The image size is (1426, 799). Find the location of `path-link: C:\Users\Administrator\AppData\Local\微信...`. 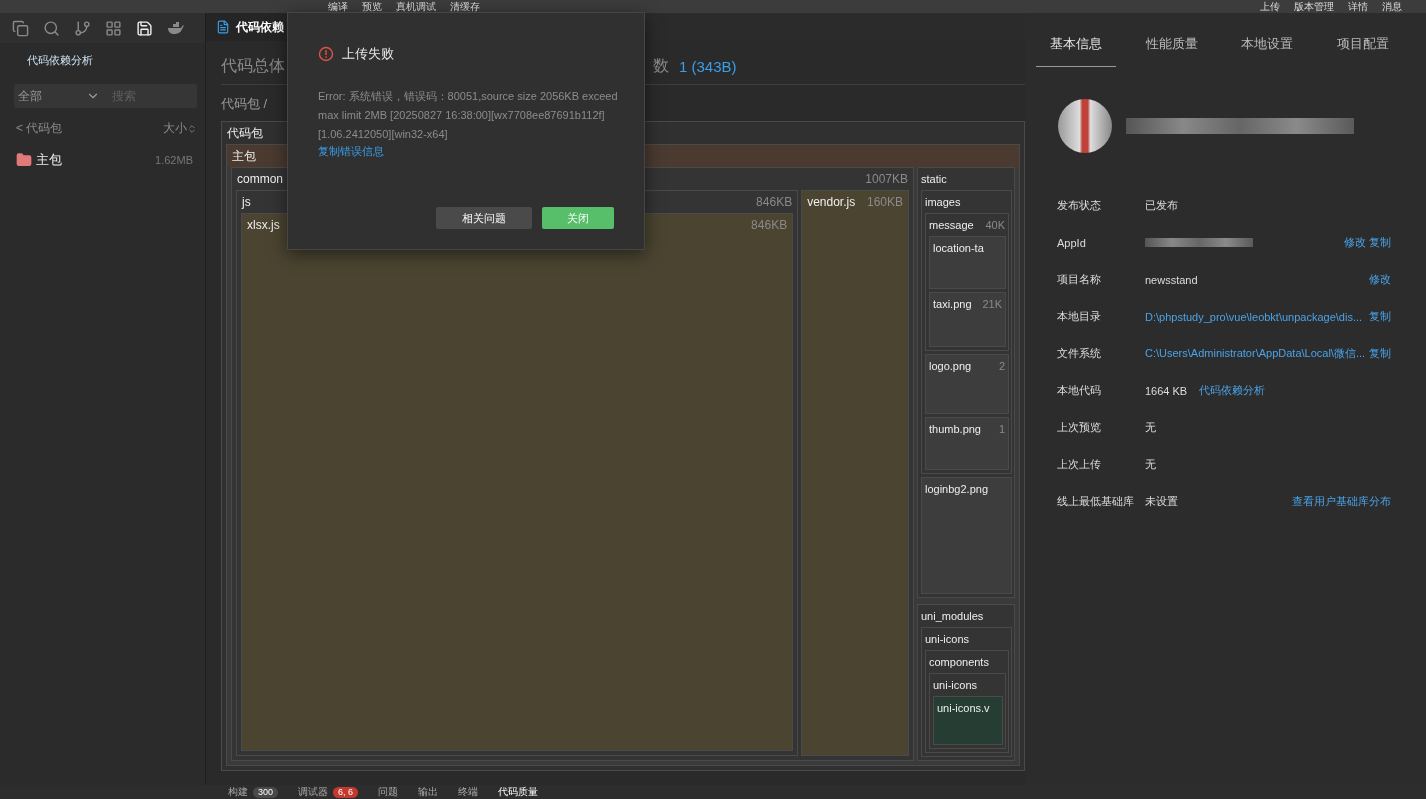

path-link: C:\Users\Administrator\AppData\Local\微信... is located at coordinates (1255, 353).